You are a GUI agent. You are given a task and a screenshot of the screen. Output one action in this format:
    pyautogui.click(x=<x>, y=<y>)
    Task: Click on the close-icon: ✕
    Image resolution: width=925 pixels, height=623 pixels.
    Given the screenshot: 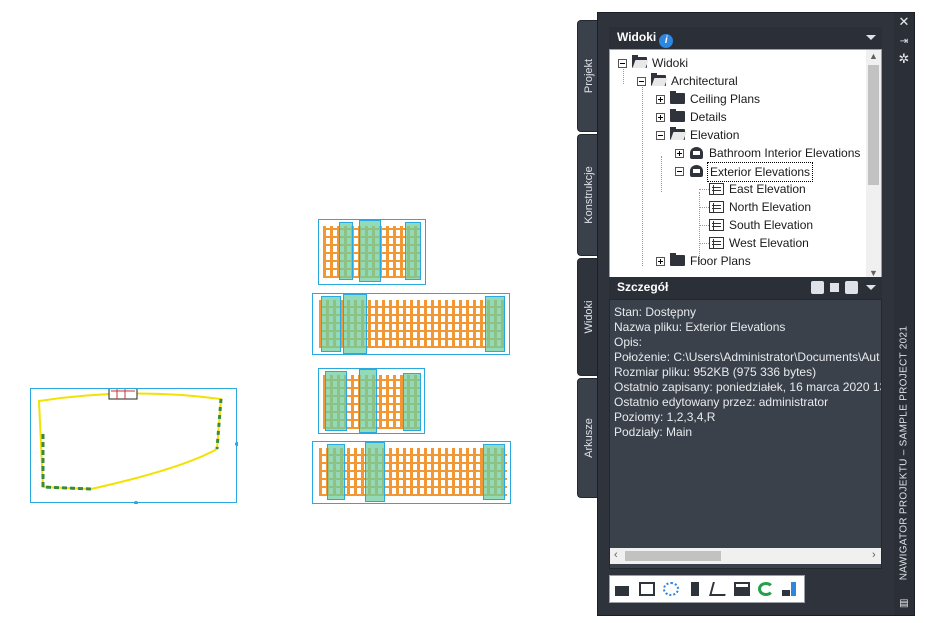 What is the action you would take?
    pyautogui.click(x=904, y=23)
    